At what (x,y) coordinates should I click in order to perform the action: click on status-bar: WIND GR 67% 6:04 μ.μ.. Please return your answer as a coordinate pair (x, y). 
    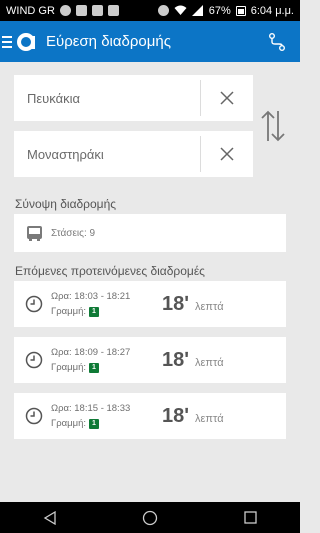
    Looking at the image, I should click on (150, 10).